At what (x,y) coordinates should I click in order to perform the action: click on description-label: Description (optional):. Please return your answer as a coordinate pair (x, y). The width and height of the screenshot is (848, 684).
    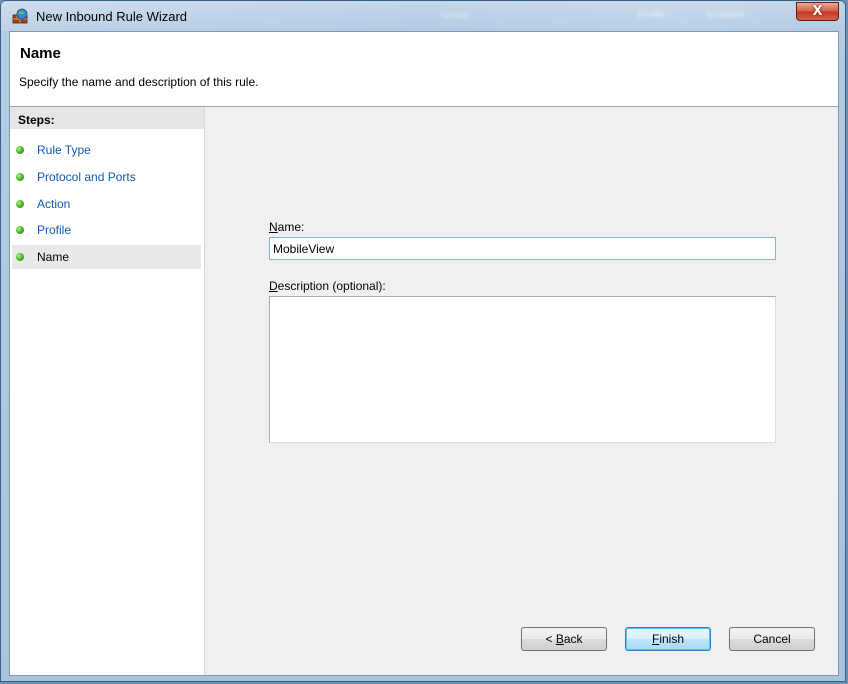
    Looking at the image, I should click on (327, 286).